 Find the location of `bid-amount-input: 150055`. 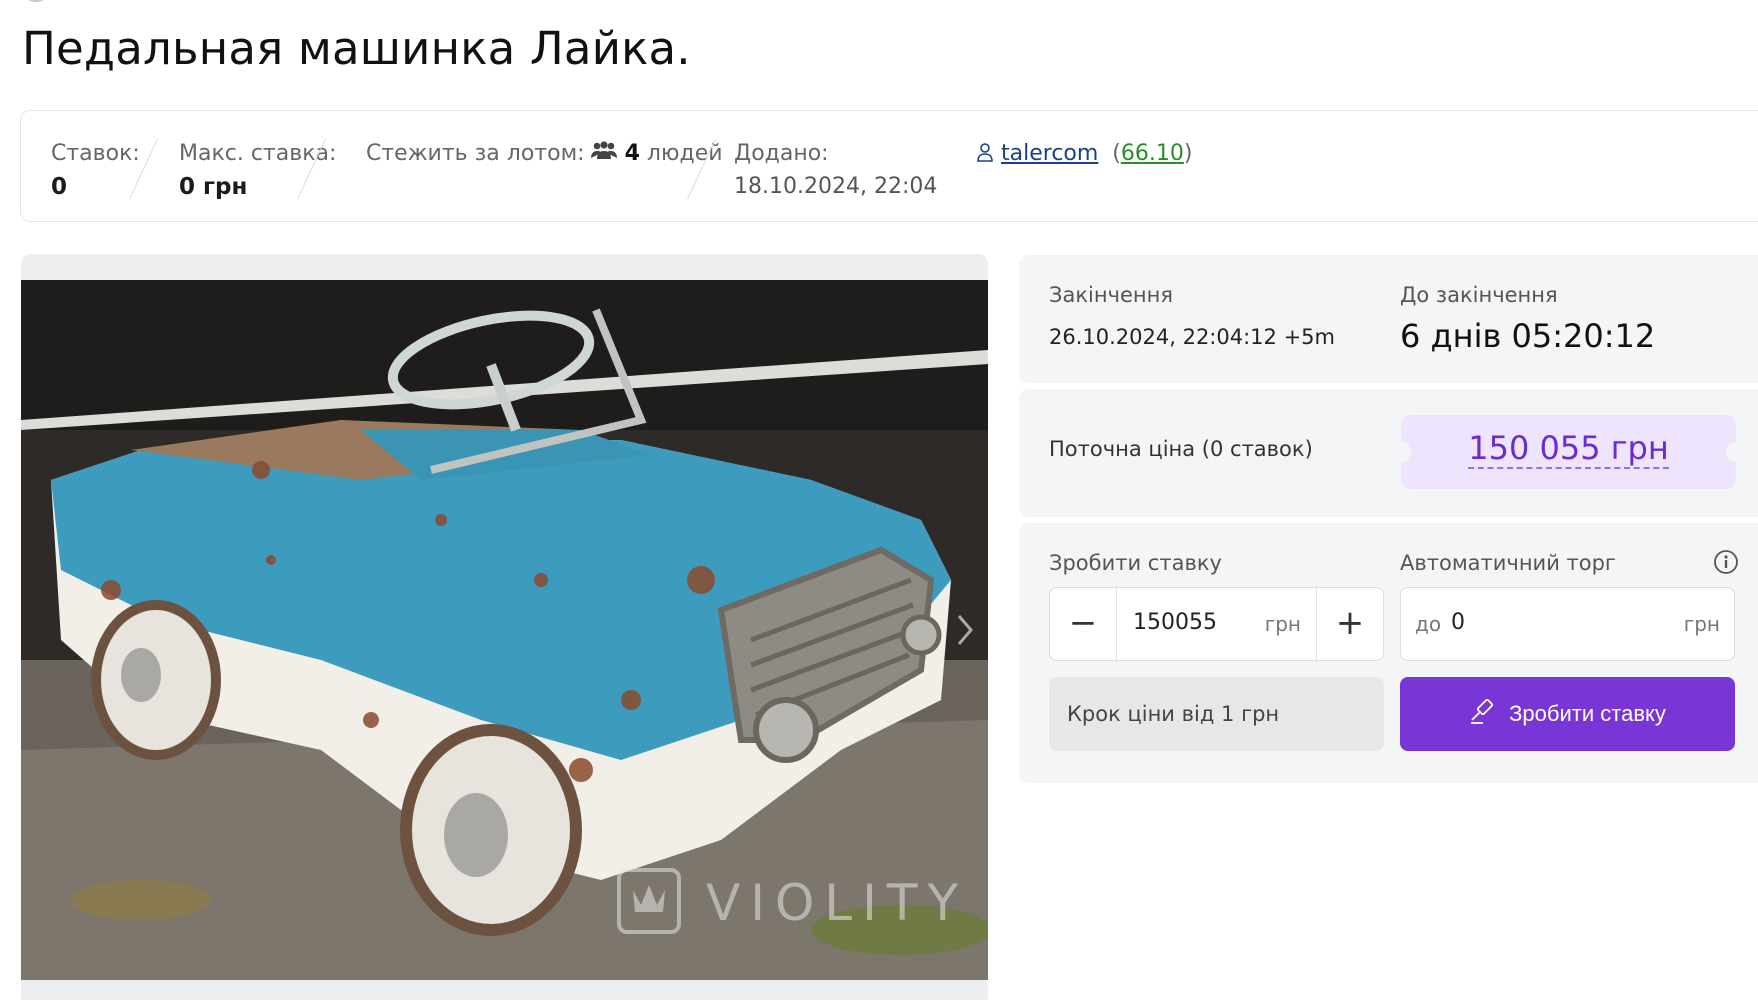

bid-amount-input: 150055 is located at coordinates (1175, 622).